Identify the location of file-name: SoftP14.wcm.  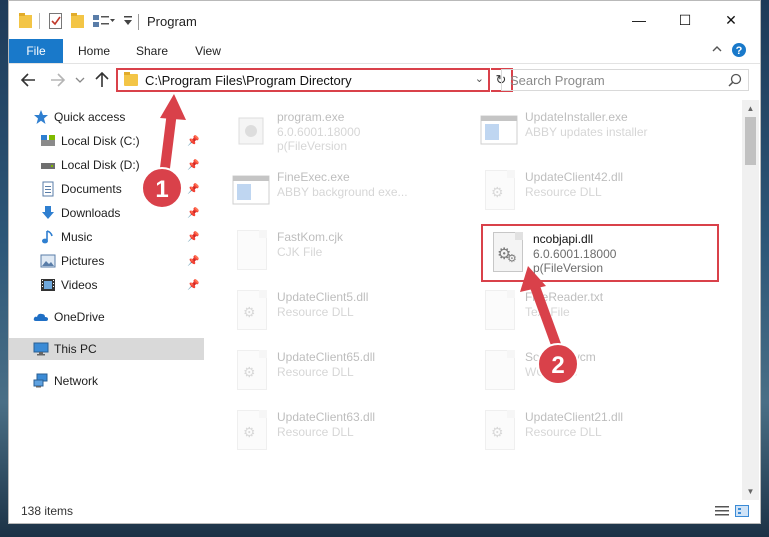
(560, 357).